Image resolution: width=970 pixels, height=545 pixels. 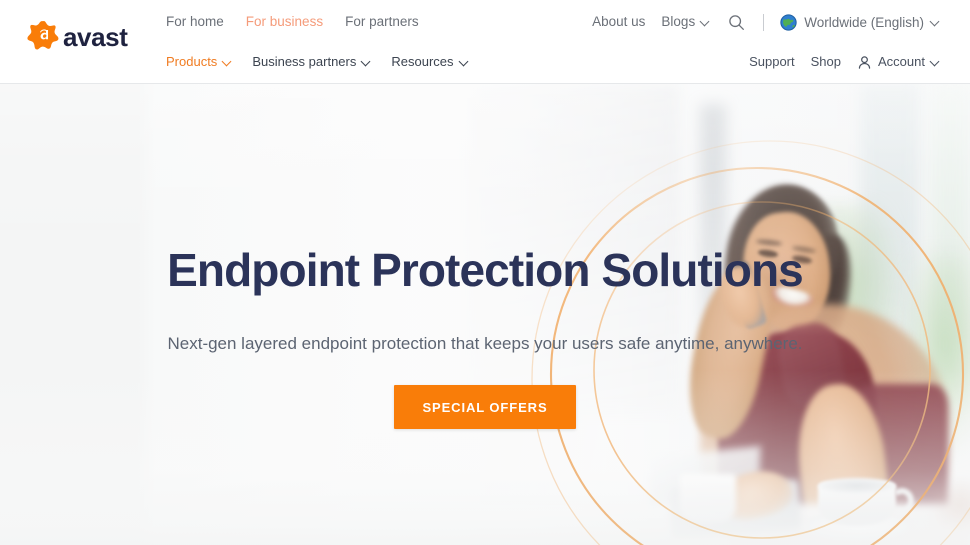 I want to click on nav-link-for-partners: For partners, so click(x=382, y=22).